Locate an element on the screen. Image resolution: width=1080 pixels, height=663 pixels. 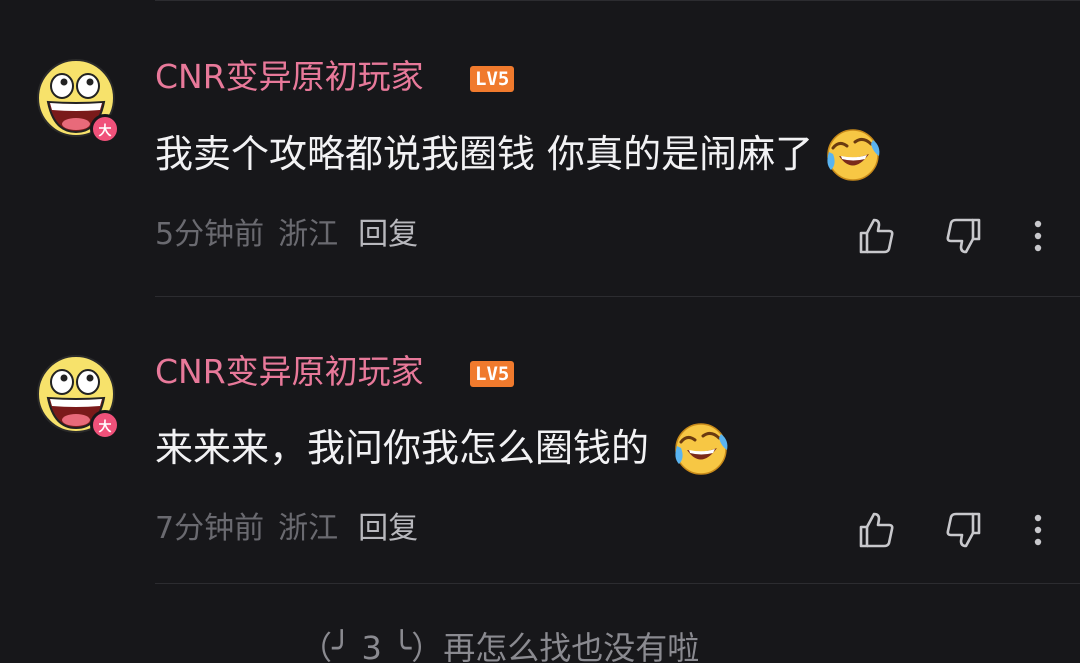
comment-meta: 7分钟前 浙江 回复 is located at coordinates (286, 529).